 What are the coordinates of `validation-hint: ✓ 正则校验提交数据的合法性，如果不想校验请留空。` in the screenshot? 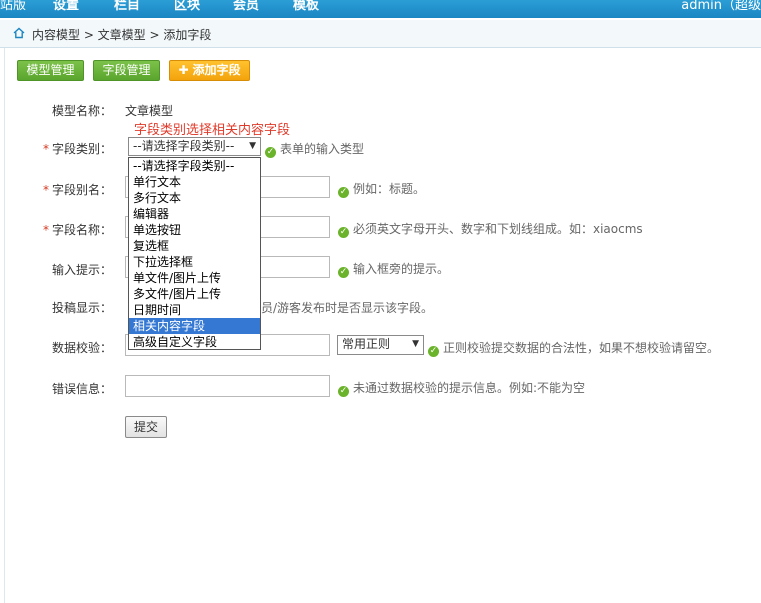 It's located at (574, 349).